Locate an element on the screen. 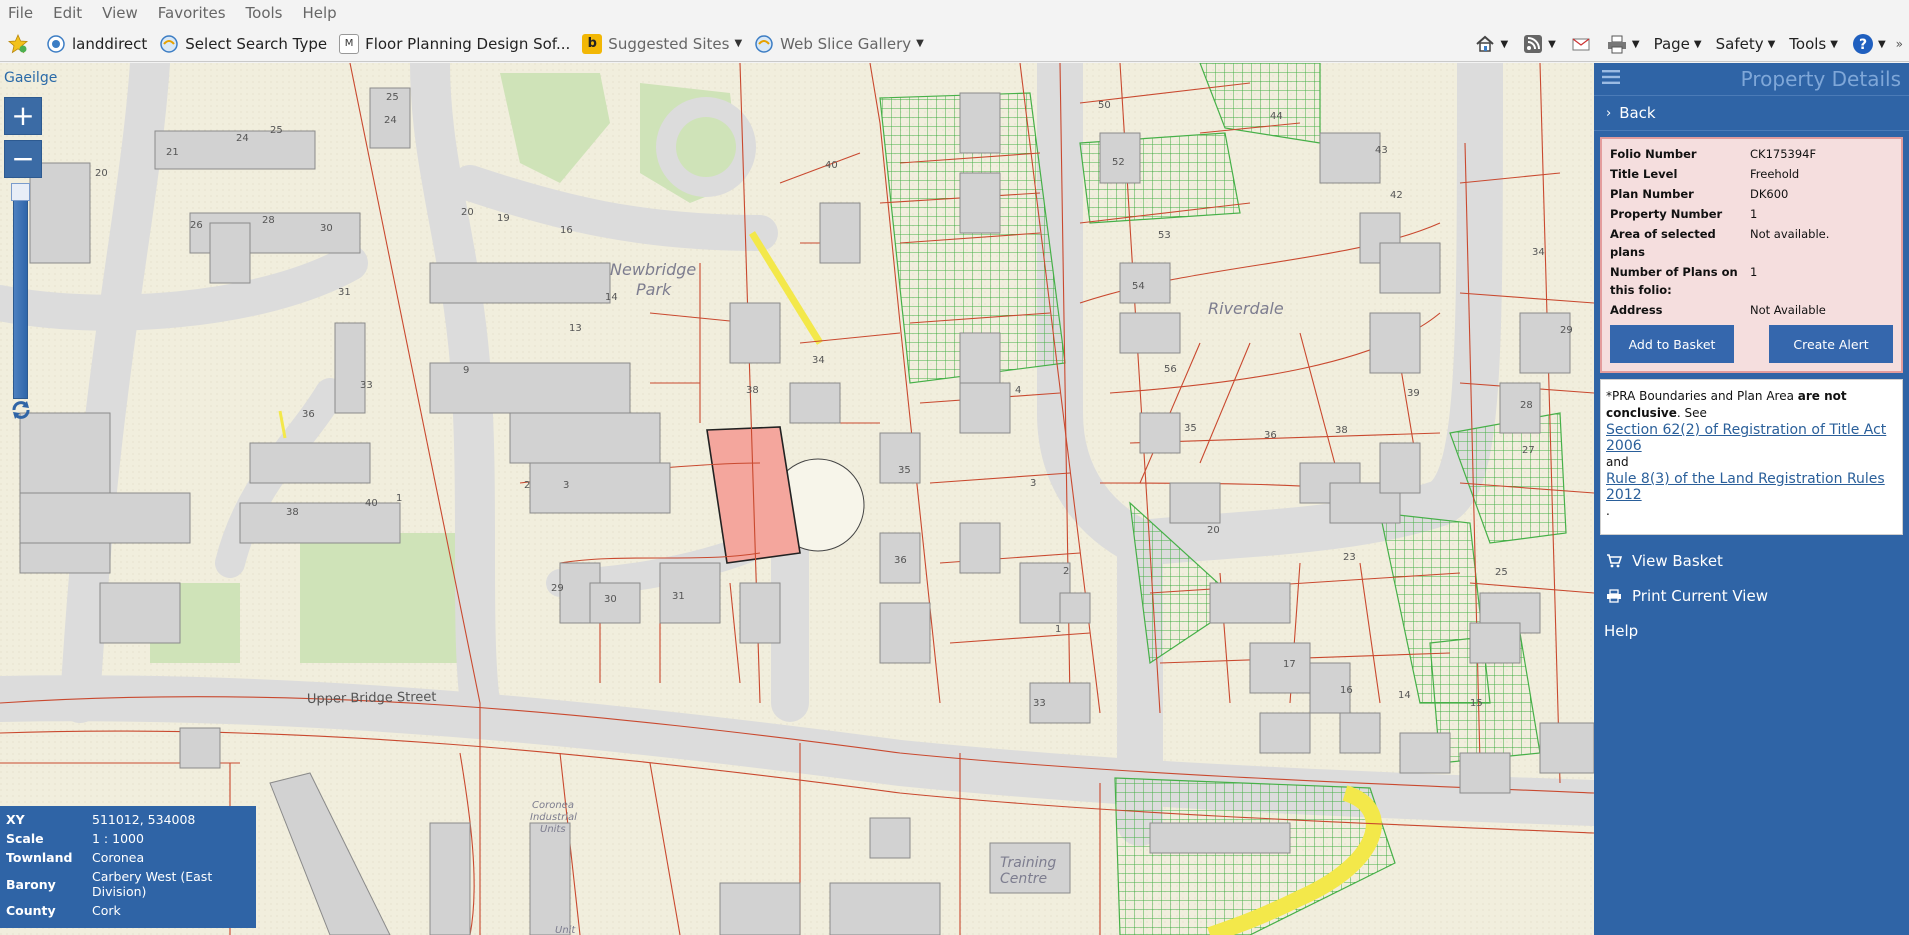 Image resolution: width=1909 pixels, height=935 pixels. favorites-star-button is located at coordinates (21, 43).